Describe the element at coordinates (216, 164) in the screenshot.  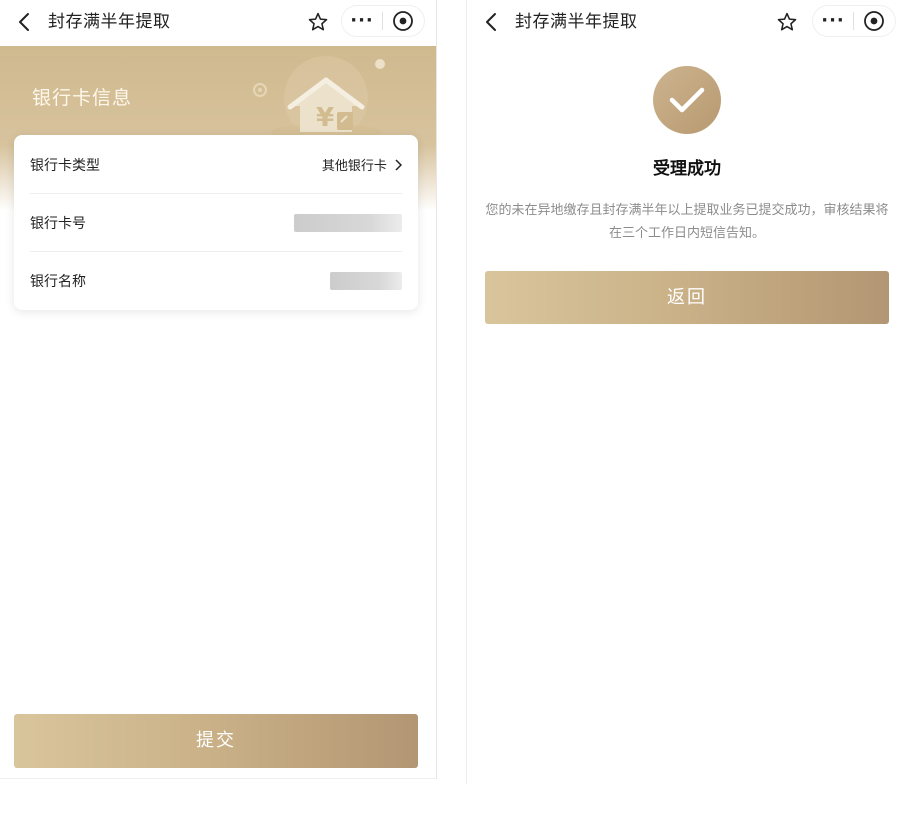
I see `bank-card-type-row: 银行卡类型 其他银行卡` at that location.